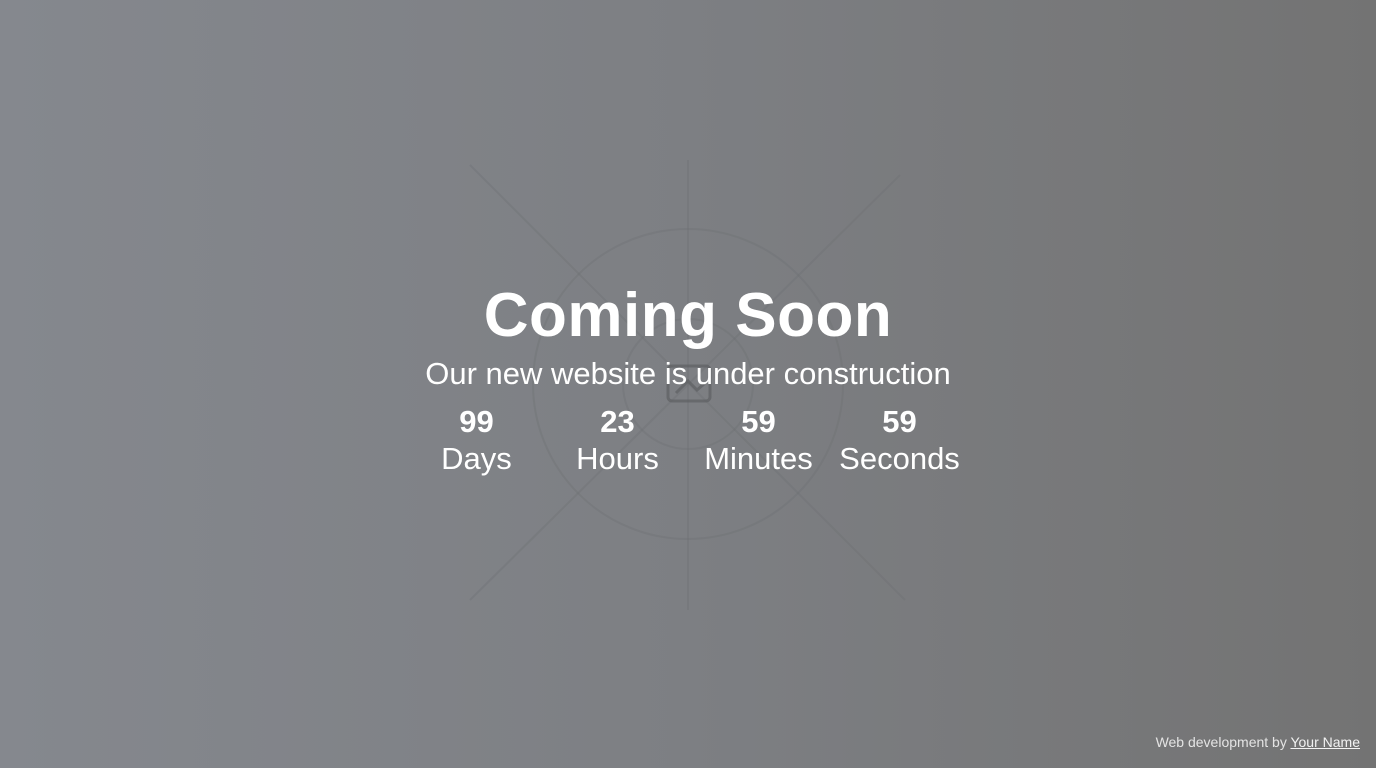 This screenshot has height=768, width=1376. What do you see at coordinates (758, 458) in the screenshot?
I see `countdown-minutes-label: Minutes` at bounding box center [758, 458].